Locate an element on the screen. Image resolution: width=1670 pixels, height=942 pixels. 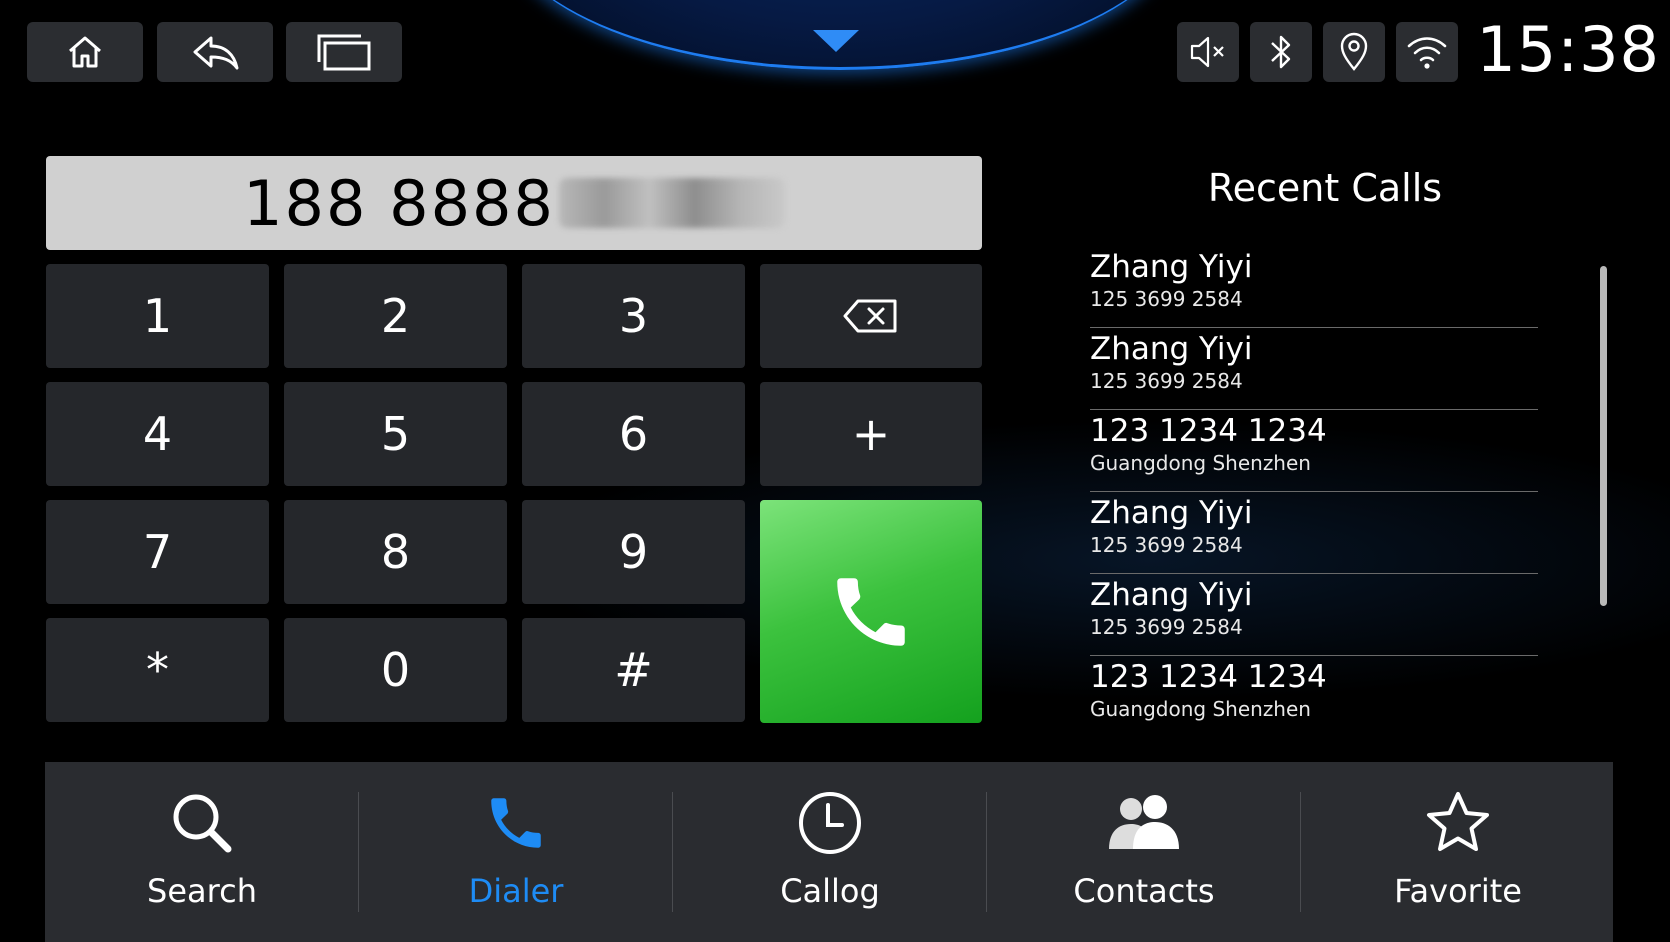
key-1: 1 is located at coordinates (157, 316).